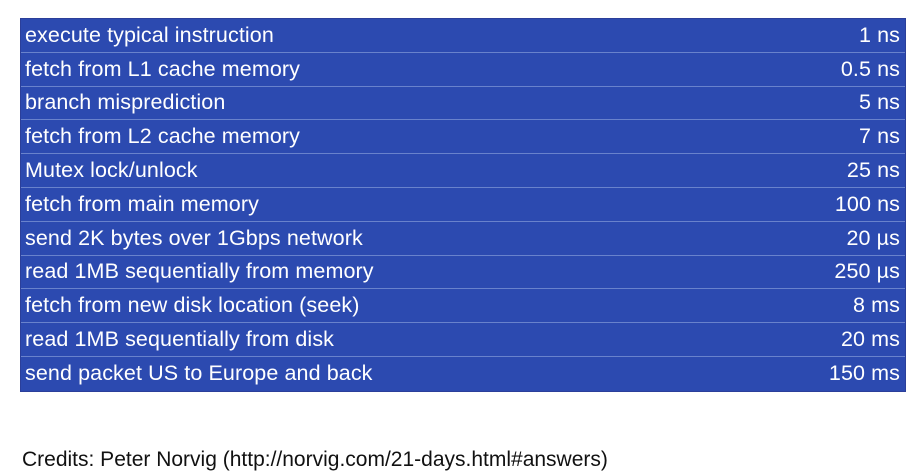  Describe the element at coordinates (876, 305) in the screenshot. I see `row-value: 8 ms` at that location.